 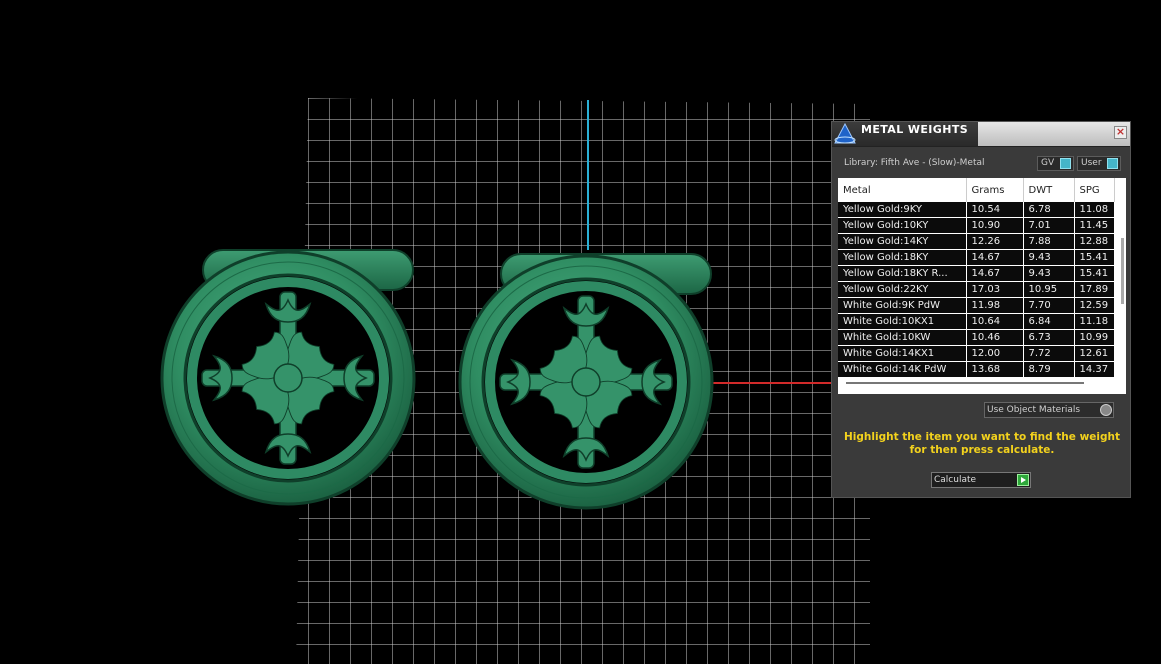 I want to click on cell-metal: White Gold:14KX1, so click(x=902, y=353).